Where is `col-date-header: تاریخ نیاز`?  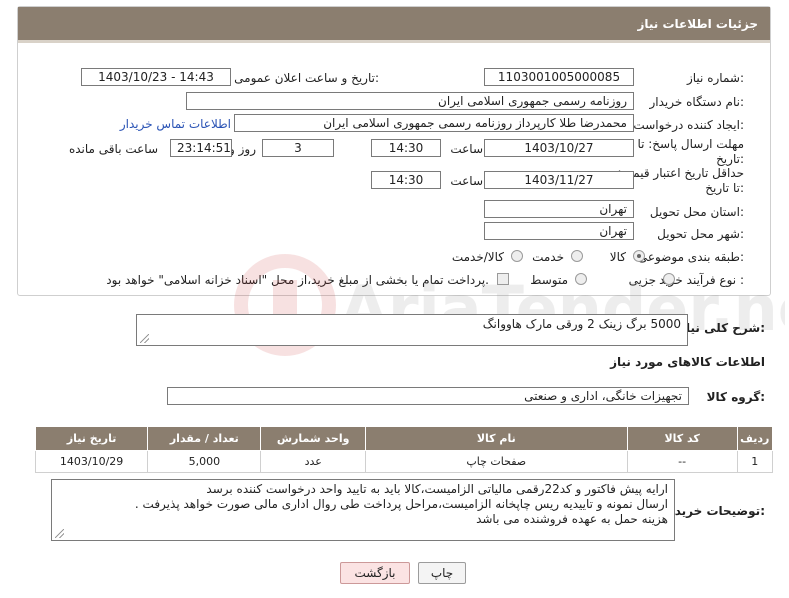 col-date-header: تاریخ نیاز is located at coordinates (91, 438).